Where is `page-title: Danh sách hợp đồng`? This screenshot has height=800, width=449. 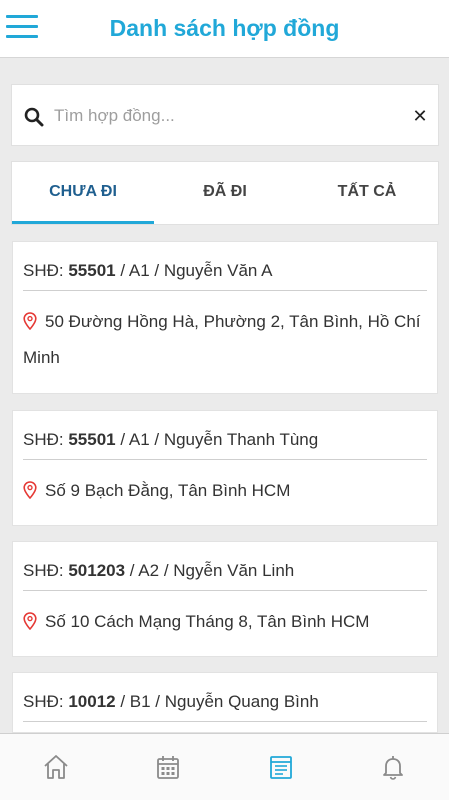 page-title: Danh sách hợp đồng is located at coordinates (224, 28).